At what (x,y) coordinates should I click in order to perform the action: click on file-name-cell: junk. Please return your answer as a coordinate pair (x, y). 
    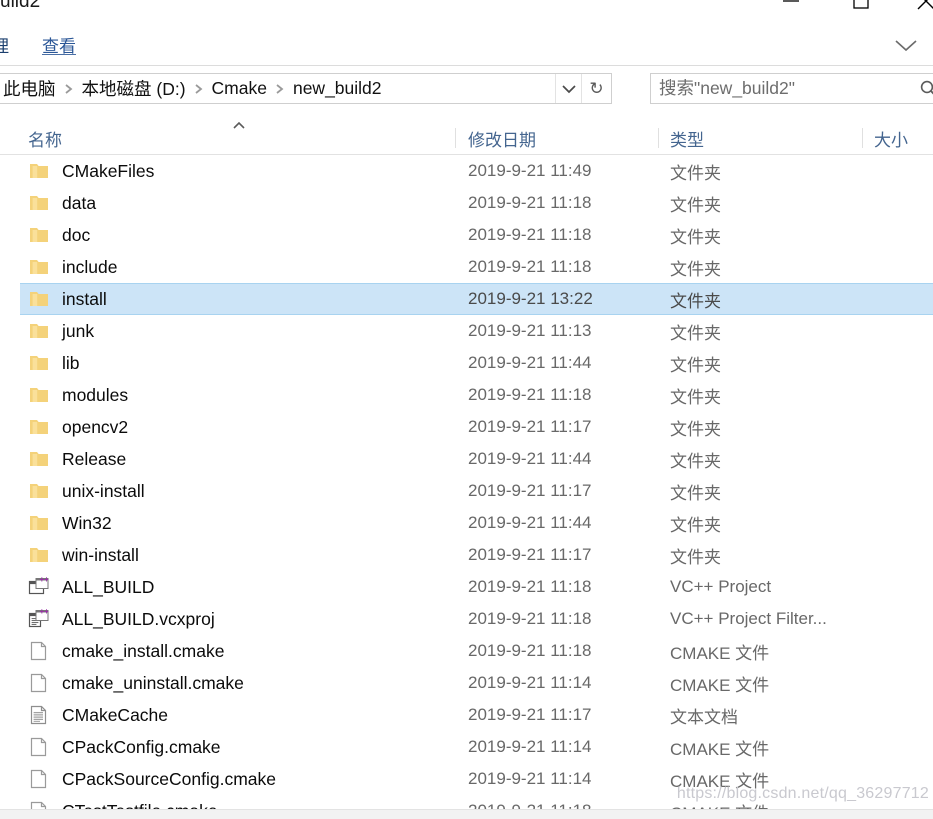
    Looking at the image, I should click on (61, 331).